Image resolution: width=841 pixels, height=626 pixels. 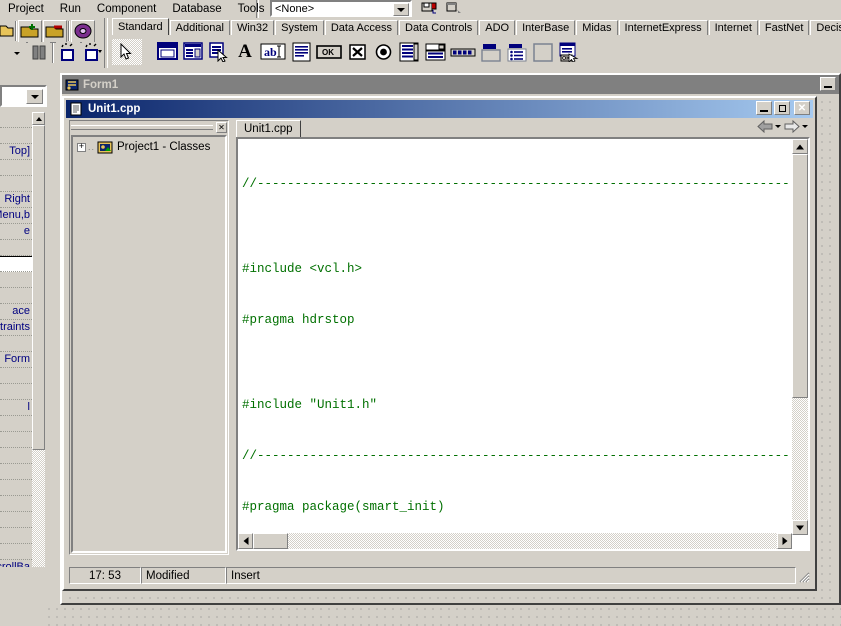 I want to click on scroll-down-button, so click(x=800, y=527).